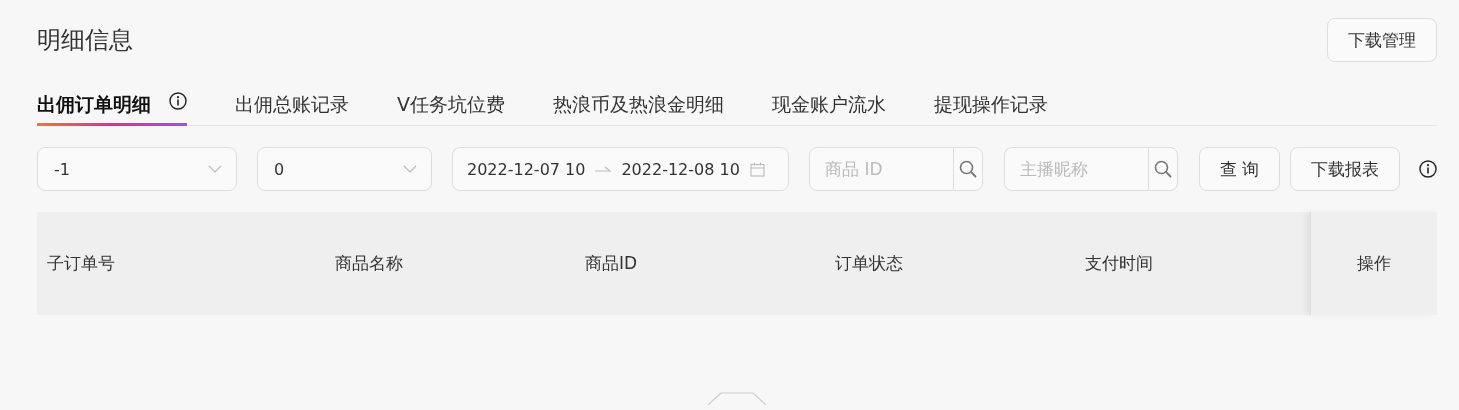 Image resolution: width=1459 pixels, height=410 pixels. Describe the element at coordinates (137, 169) in the screenshot. I see `select-field: -1` at that location.